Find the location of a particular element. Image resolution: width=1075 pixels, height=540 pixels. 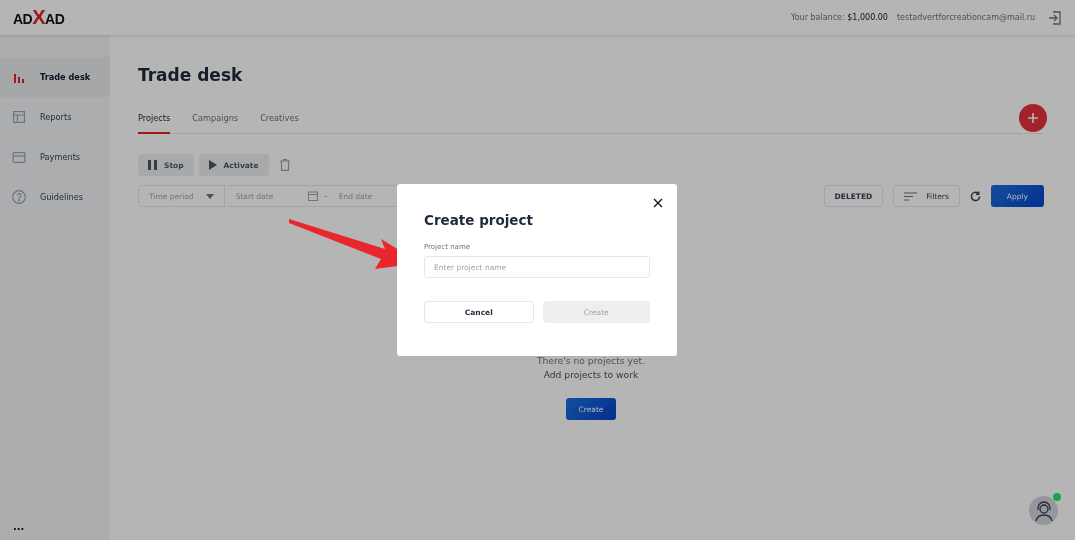

add-button is located at coordinates (1033, 118).